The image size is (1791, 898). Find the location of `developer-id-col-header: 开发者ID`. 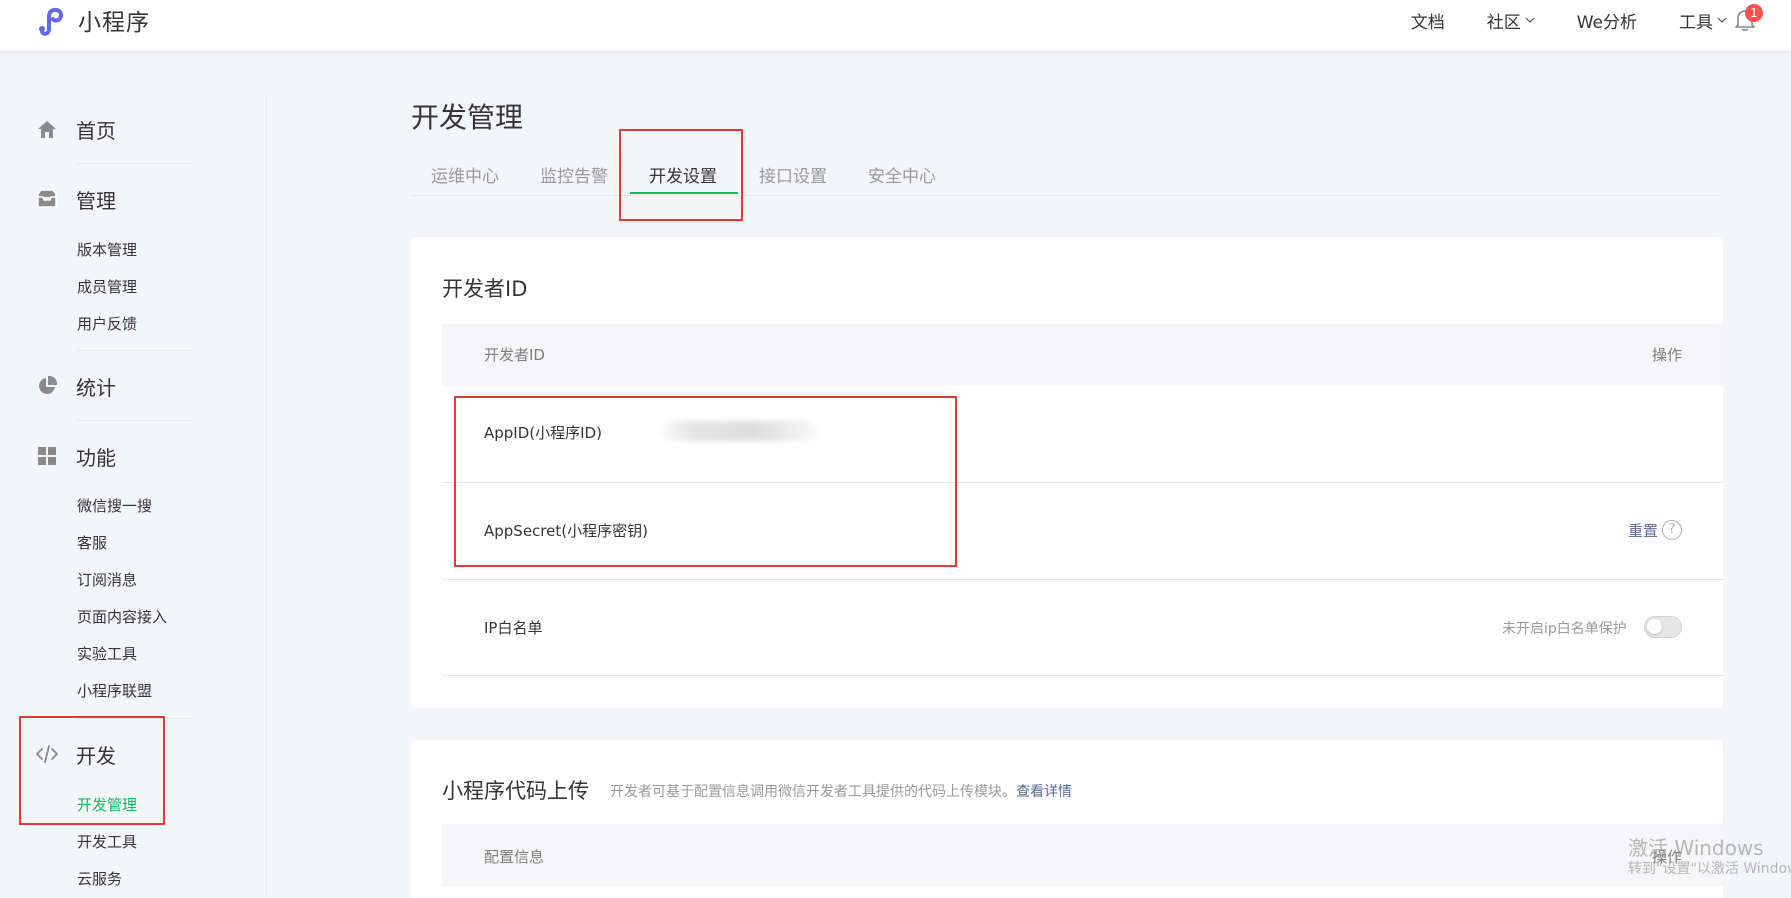

developer-id-col-header: 开发者ID is located at coordinates (514, 355).